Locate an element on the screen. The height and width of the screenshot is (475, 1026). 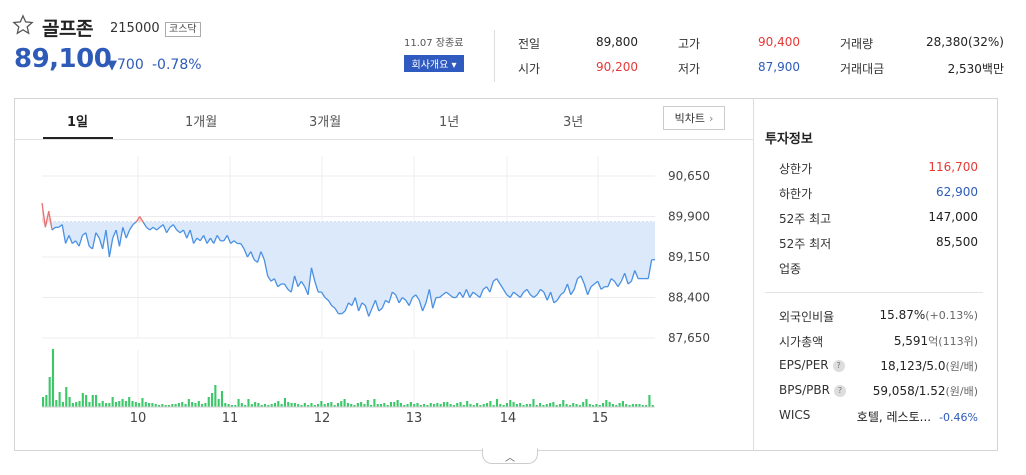
invest2-value-3: 59,058/1.52(원/배) is located at coordinates (925, 391).